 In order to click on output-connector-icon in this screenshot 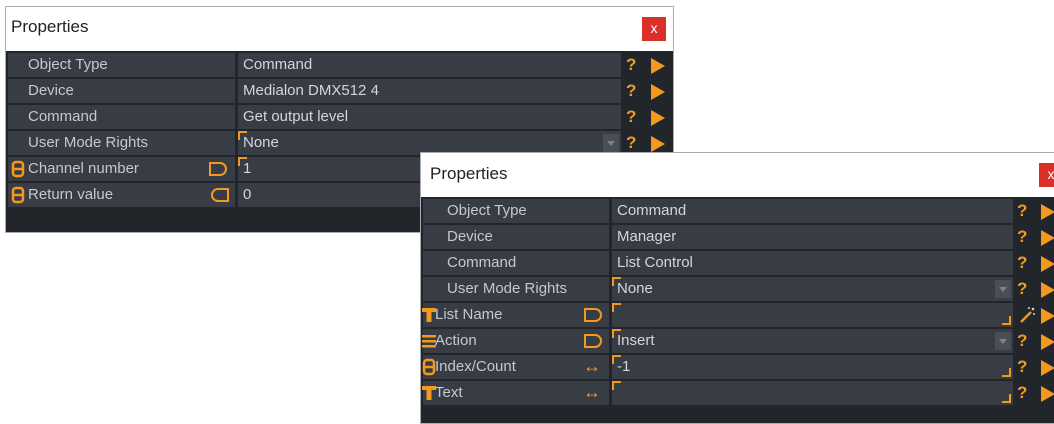, I will do `click(219, 195)`.